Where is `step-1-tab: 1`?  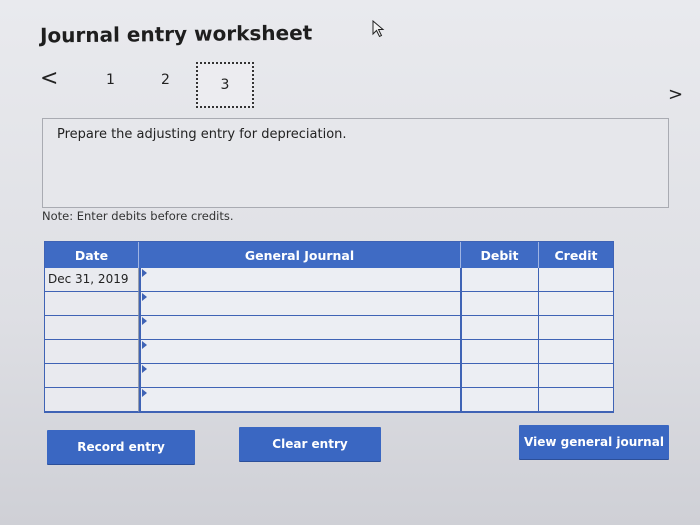
step-1-tab: 1 is located at coordinates (110, 80).